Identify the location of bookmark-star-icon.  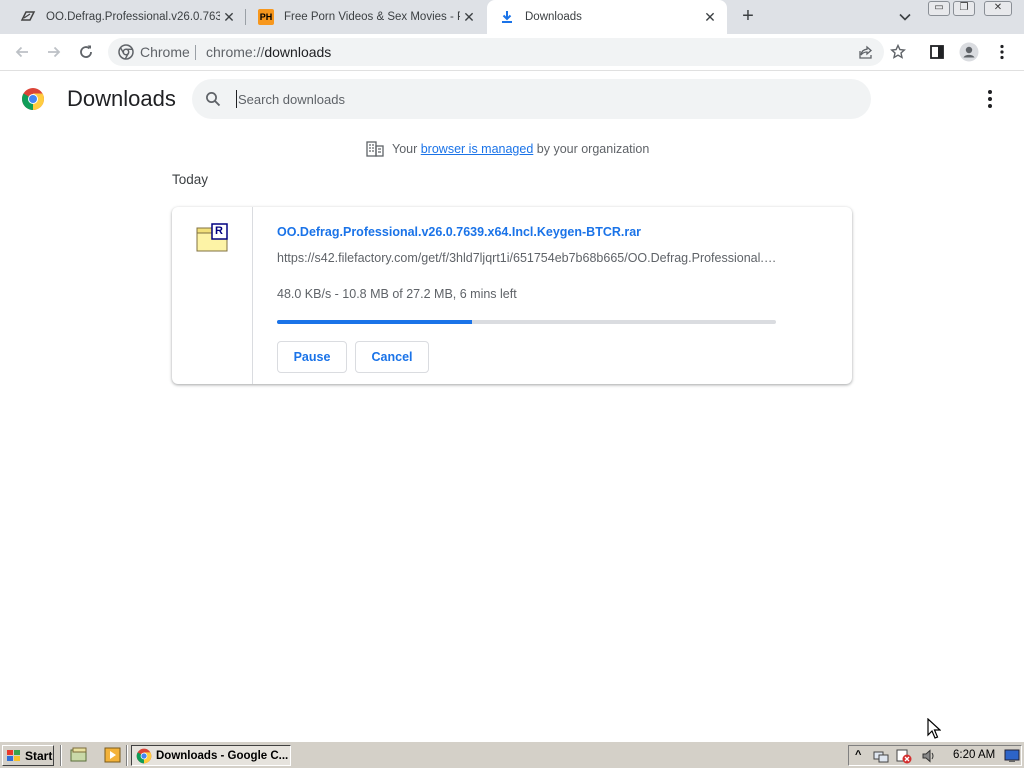
(898, 52).